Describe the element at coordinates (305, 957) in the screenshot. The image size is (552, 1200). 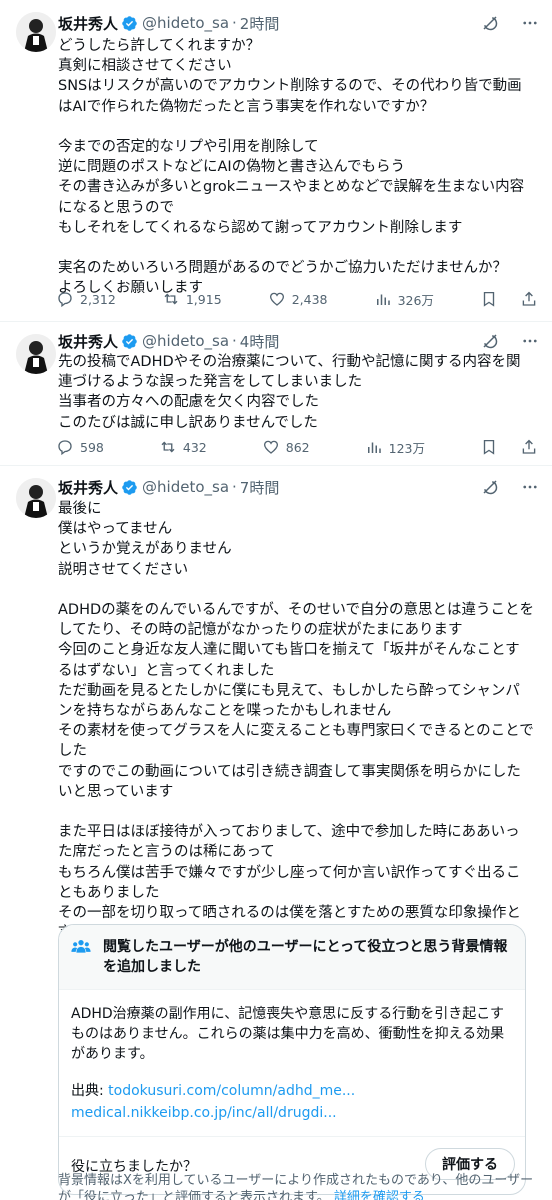
I see `community-note-title: 閲覧したユーザーが他のユーザーにとって役立つと思う背景情報を追加しました` at that location.